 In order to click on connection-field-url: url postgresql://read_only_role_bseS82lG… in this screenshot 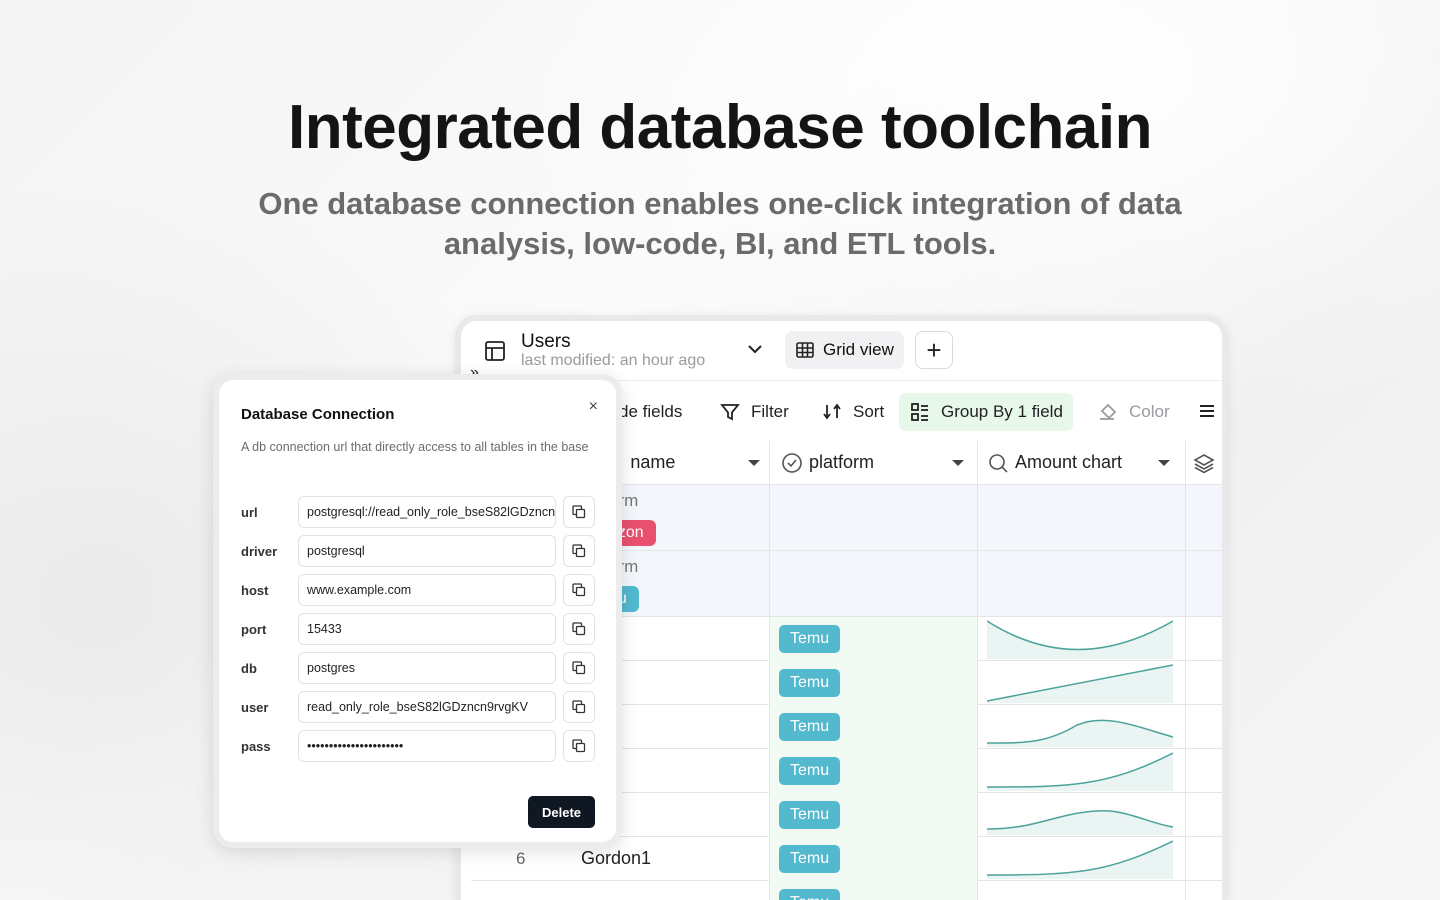, I will do `click(421, 512)`.